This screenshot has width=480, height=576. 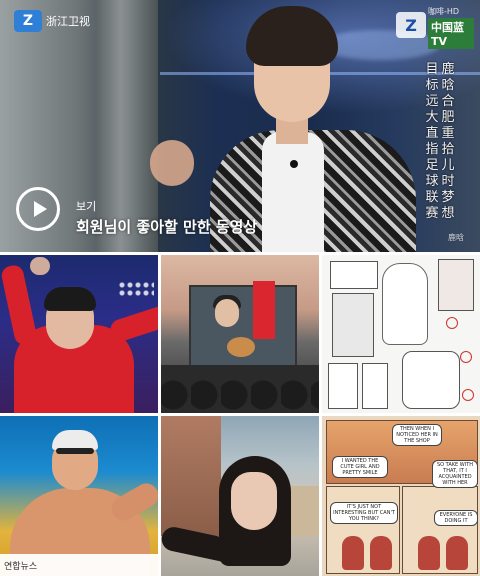 What do you see at coordinates (68, 21) in the screenshot?
I see `channel-logo-text: 浙江卫视` at bounding box center [68, 21].